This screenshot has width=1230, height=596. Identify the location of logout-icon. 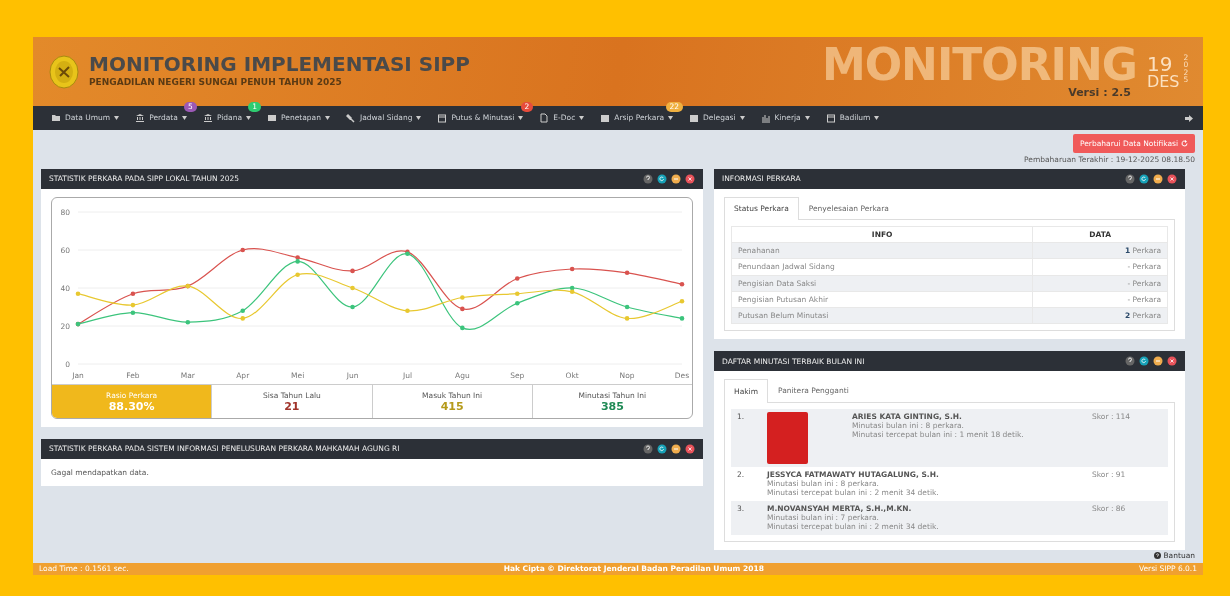
(1188, 118).